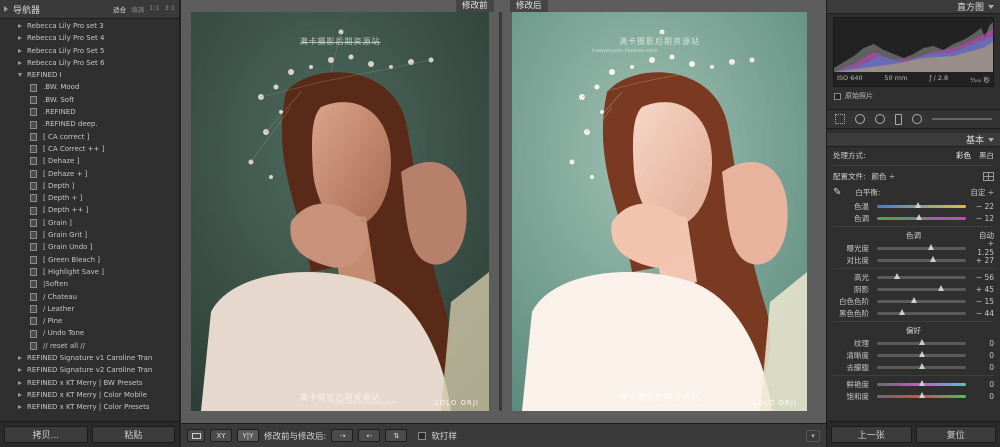  Describe the element at coordinates (89, 370) in the screenshot. I see `preset-folder: REFINED Signature v2 Caroline Tran` at that location.